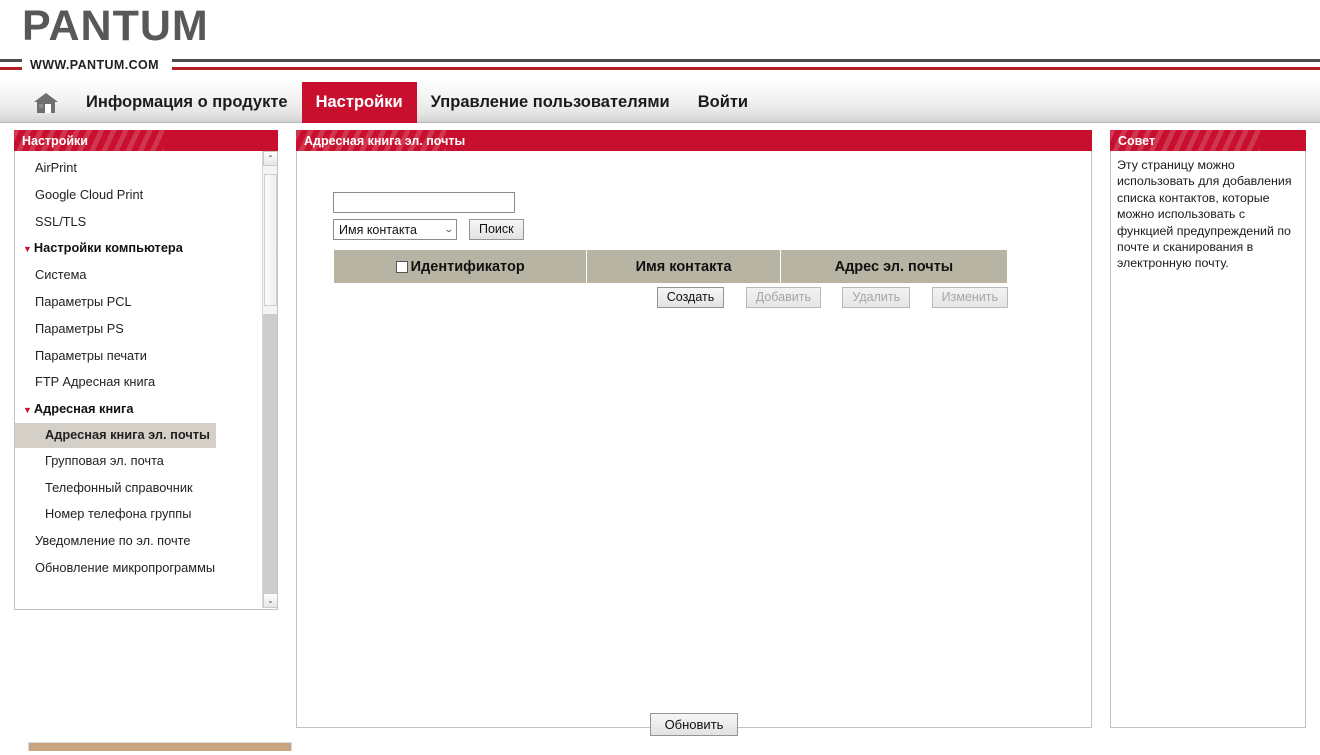 This screenshot has width=1320, height=755. I want to click on brand-header: PANTUM, so click(660, 29).